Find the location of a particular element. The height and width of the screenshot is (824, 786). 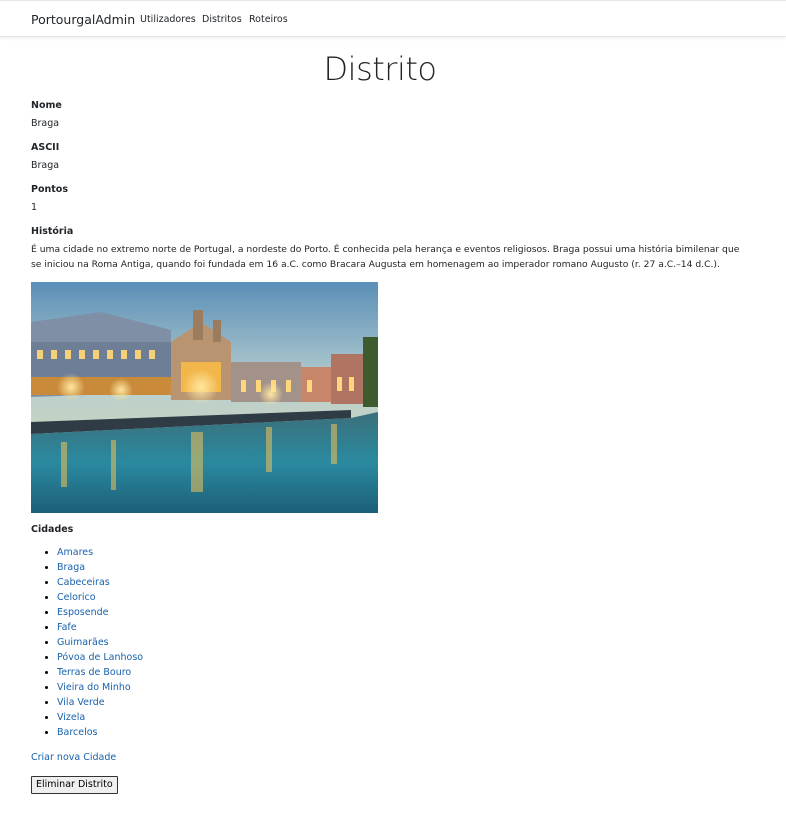

list-item: Vila Verde is located at coordinates (100, 702).